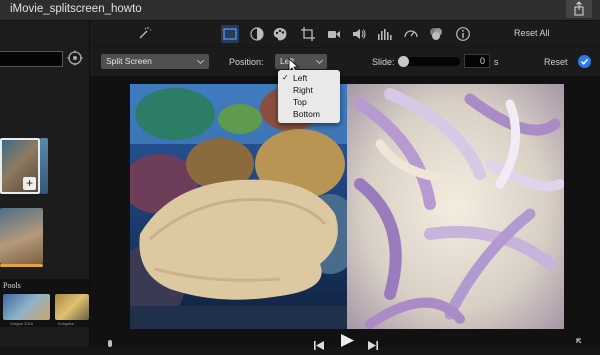  What do you see at coordinates (496, 62) in the screenshot?
I see `slide-unit: s` at bounding box center [496, 62].